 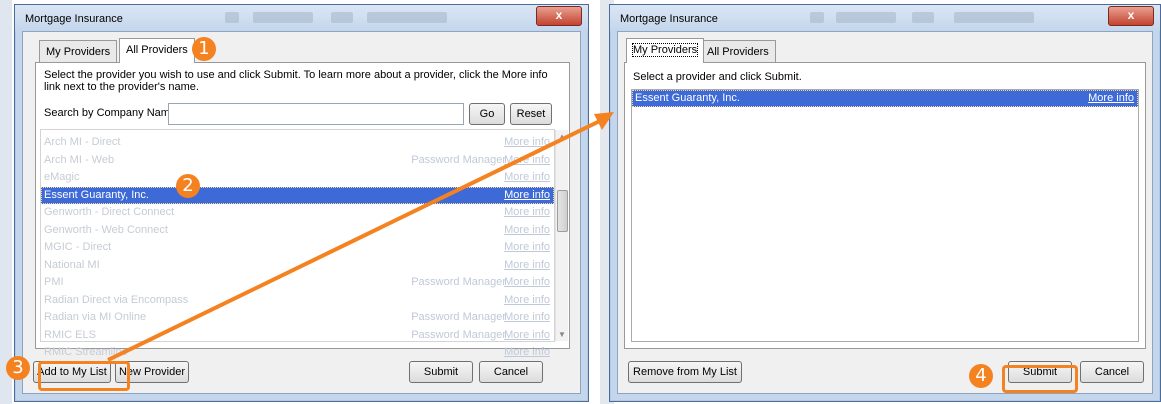 What do you see at coordinates (981, 376) in the screenshot?
I see `step-4-callout: 4` at bounding box center [981, 376].